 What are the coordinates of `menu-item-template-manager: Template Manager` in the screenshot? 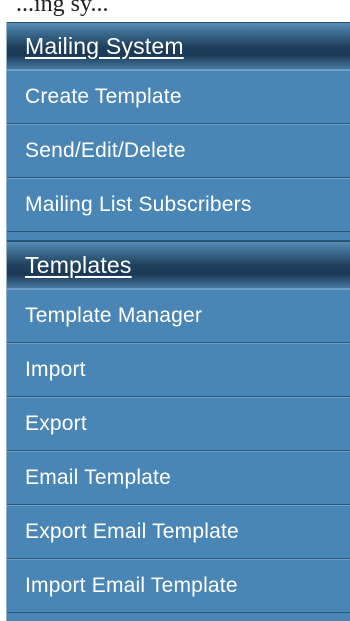 It's located at (178, 316).